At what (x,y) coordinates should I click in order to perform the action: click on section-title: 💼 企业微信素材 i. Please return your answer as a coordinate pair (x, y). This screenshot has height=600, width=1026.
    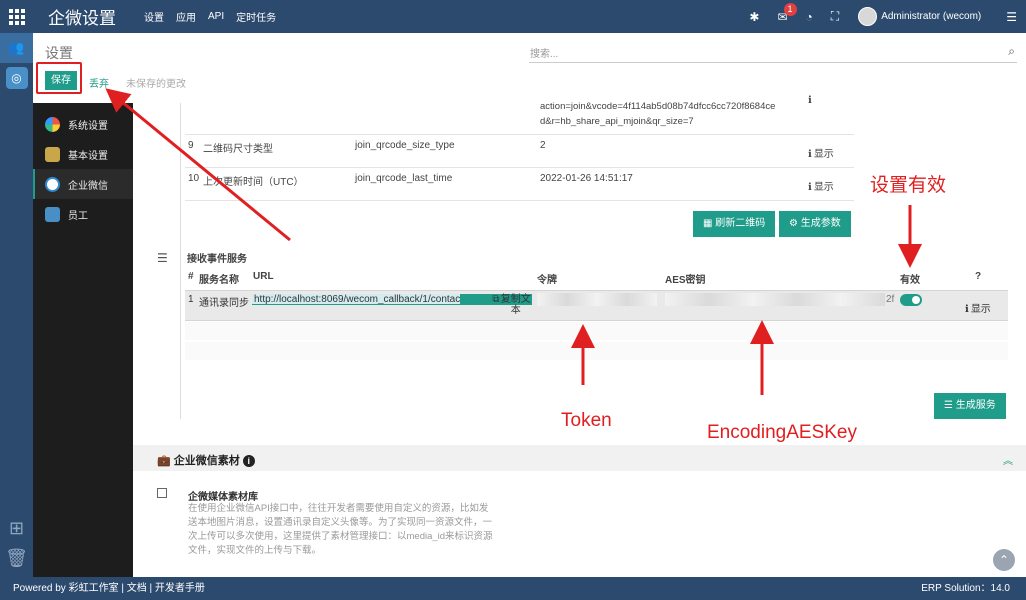
    Looking at the image, I should click on (206, 460).